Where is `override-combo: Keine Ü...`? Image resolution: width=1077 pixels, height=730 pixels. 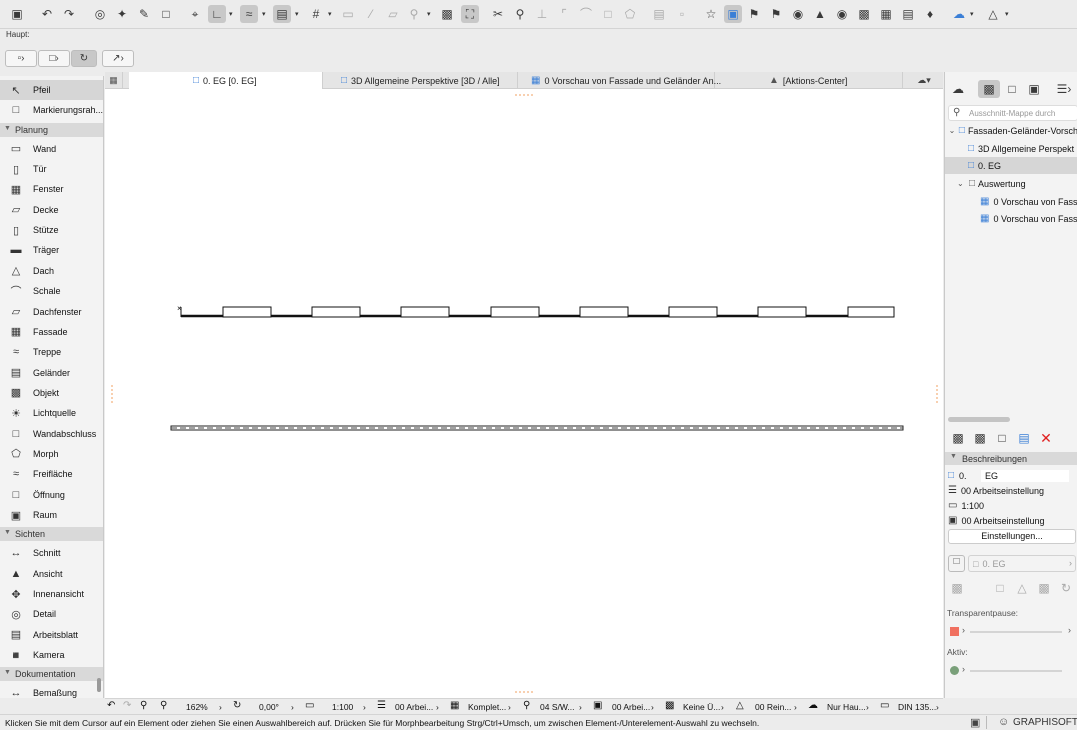 override-combo: Keine Ü... is located at coordinates (701, 707).